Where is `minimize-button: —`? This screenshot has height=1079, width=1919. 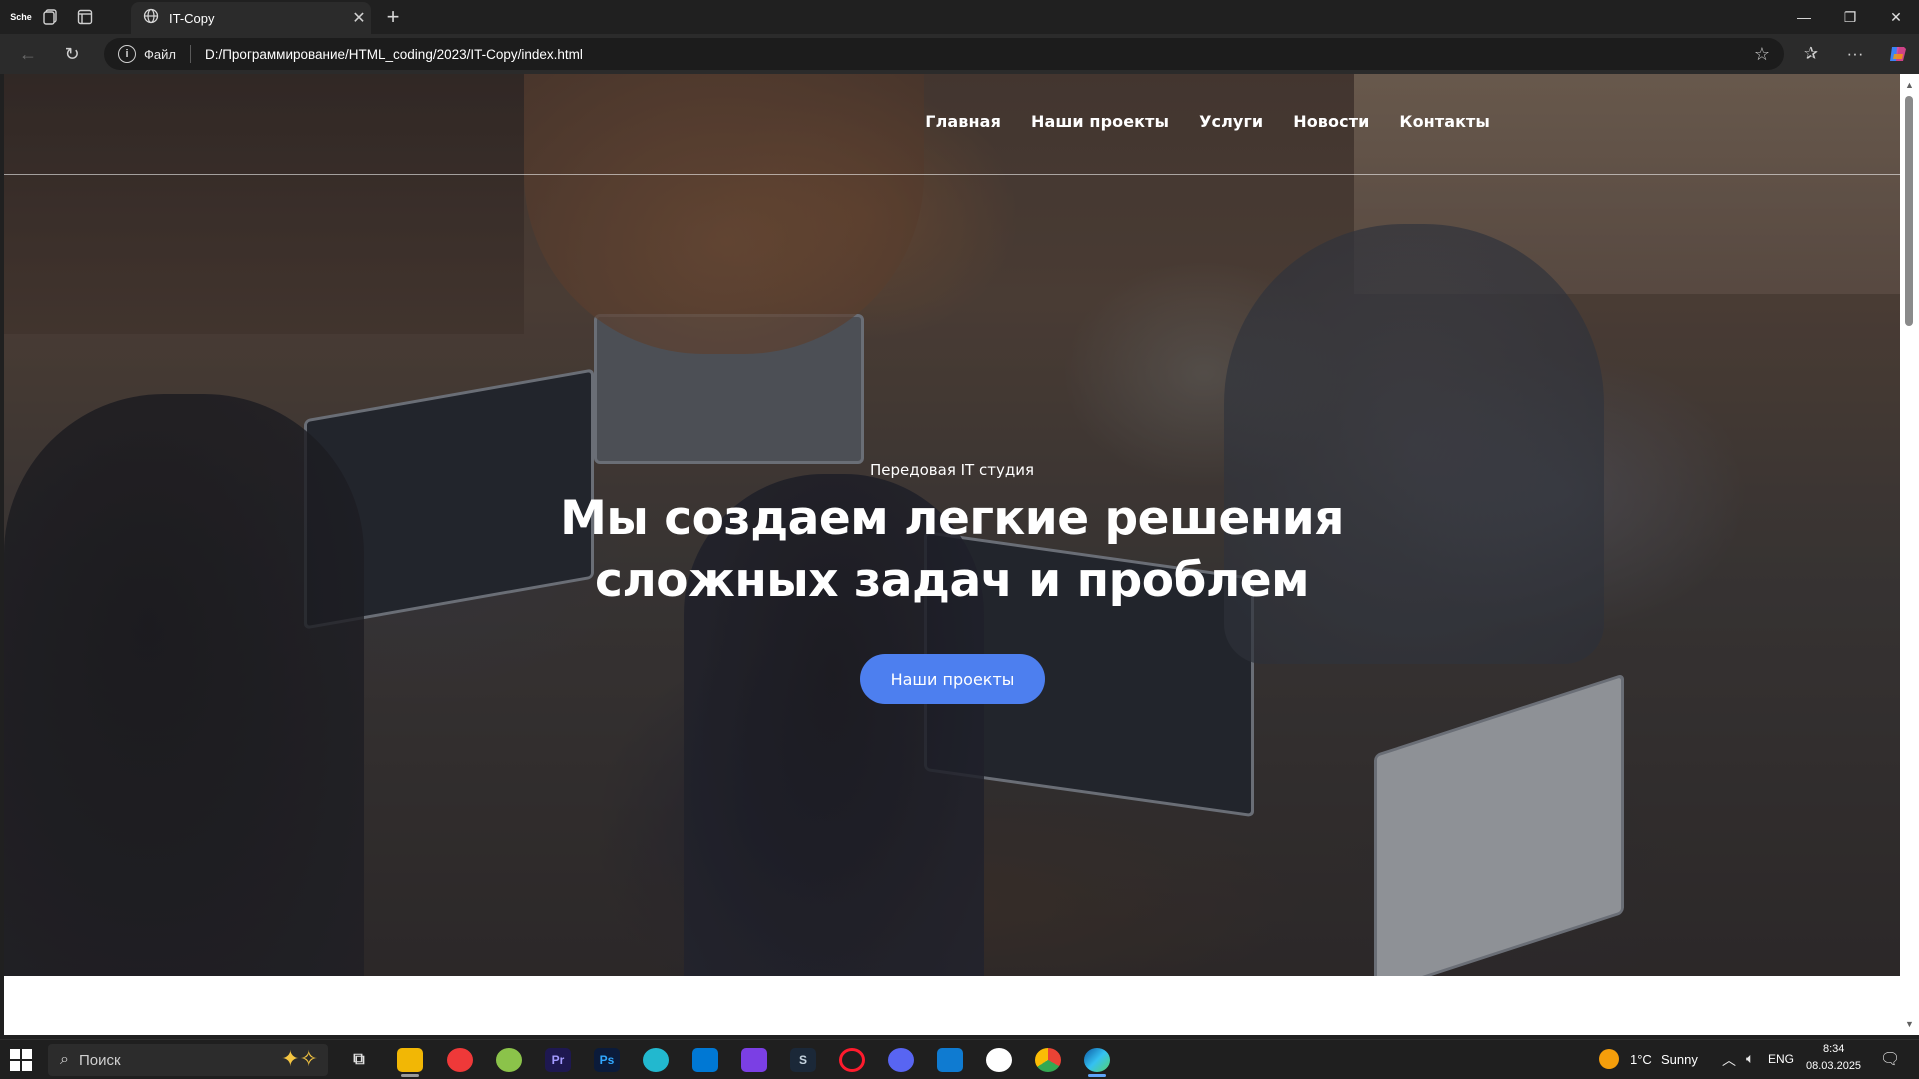 minimize-button: — is located at coordinates (1804, 17).